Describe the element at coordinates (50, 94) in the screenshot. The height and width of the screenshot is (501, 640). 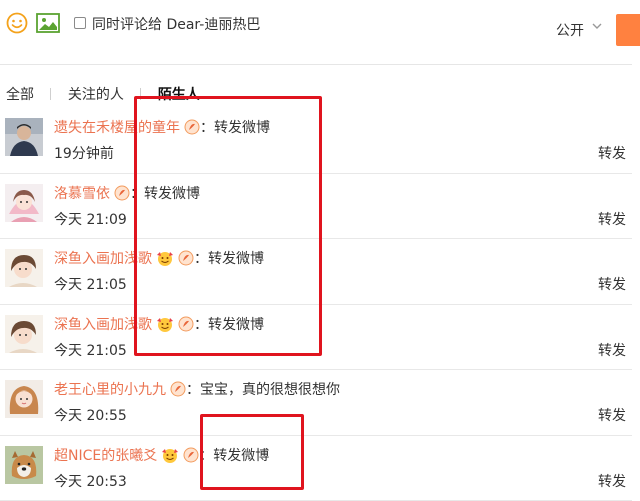
I see `tab-separator` at that location.